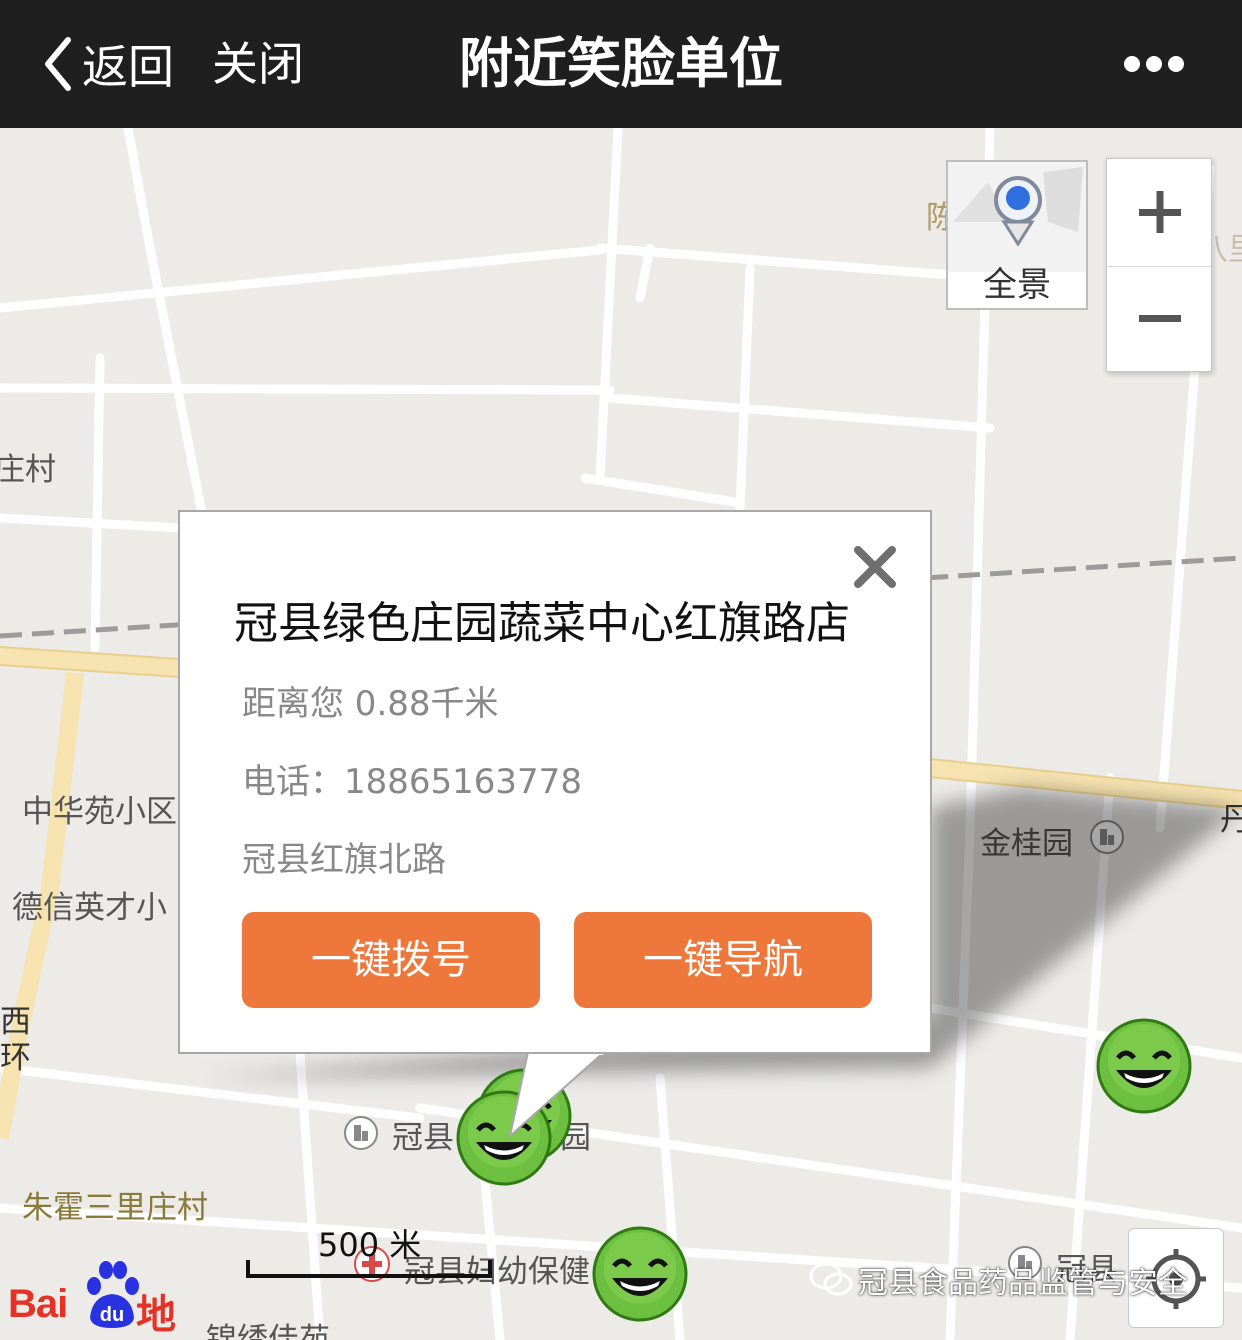 The image size is (1242, 1340). I want to click on top-navigation-bar: 返回 关闭 附近笑脸单位, so click(621, 64).